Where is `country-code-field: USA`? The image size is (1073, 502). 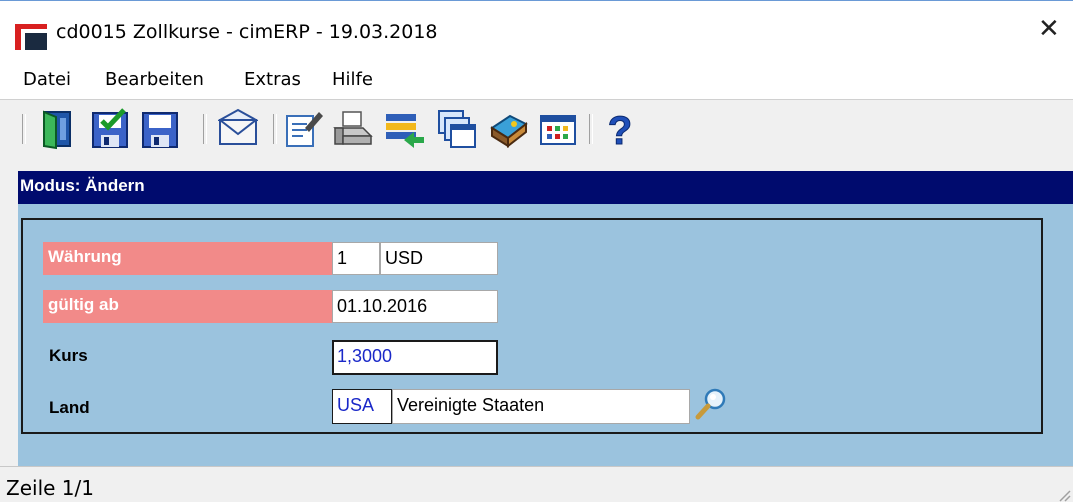 country-code-field: USA is located at coordinates (362, 406).